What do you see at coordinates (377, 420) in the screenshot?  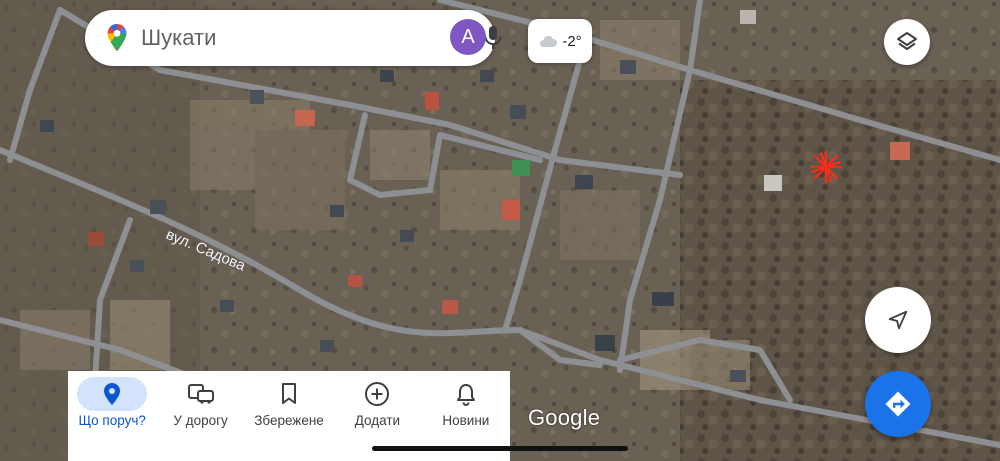 I see `nav-label: Додати` at bounding box center [377, 420].